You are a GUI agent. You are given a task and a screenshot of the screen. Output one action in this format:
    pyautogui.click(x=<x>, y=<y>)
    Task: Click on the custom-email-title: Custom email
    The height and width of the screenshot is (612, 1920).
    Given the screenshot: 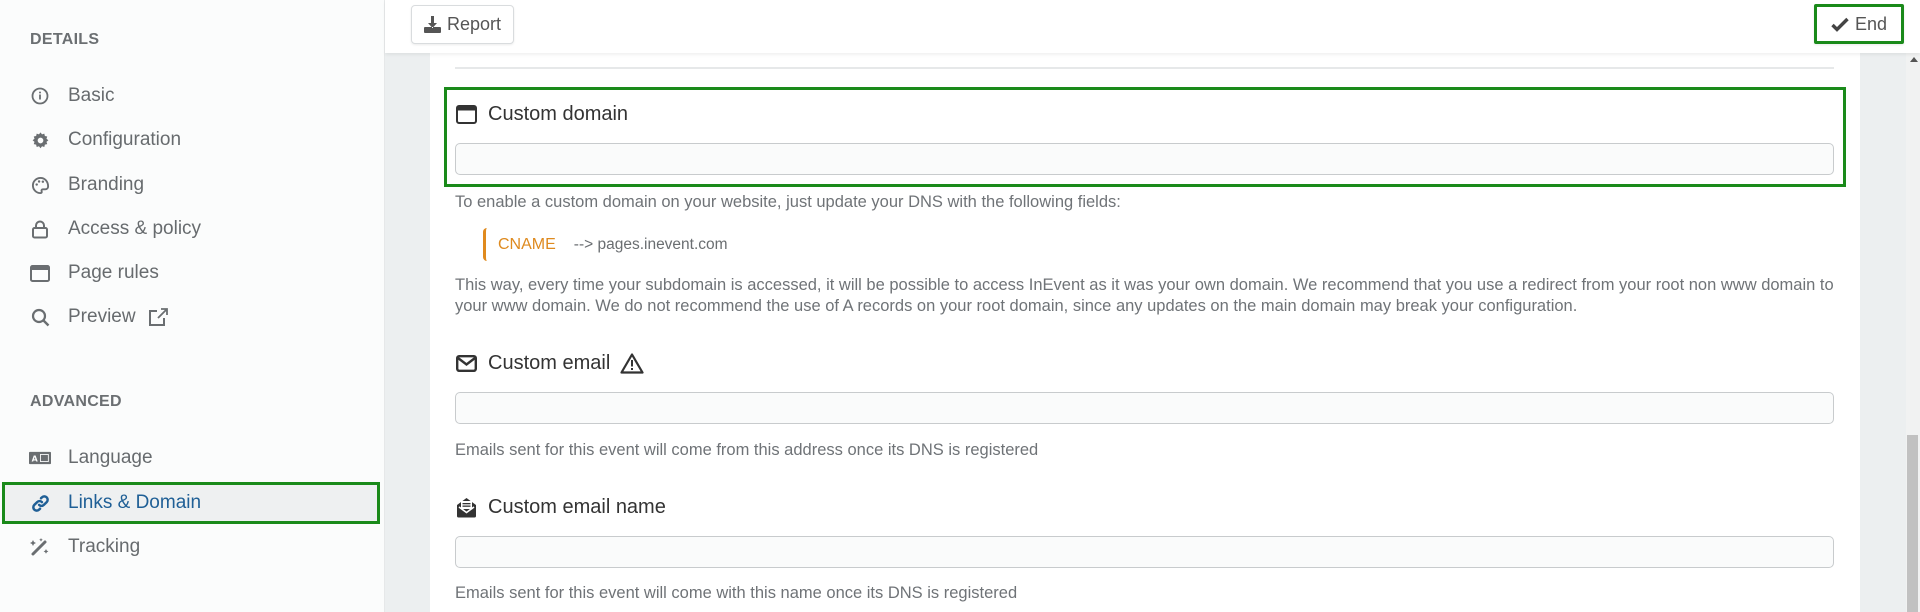 What is the action you would take?
    pyautogui.click(x=550, y=363)
    